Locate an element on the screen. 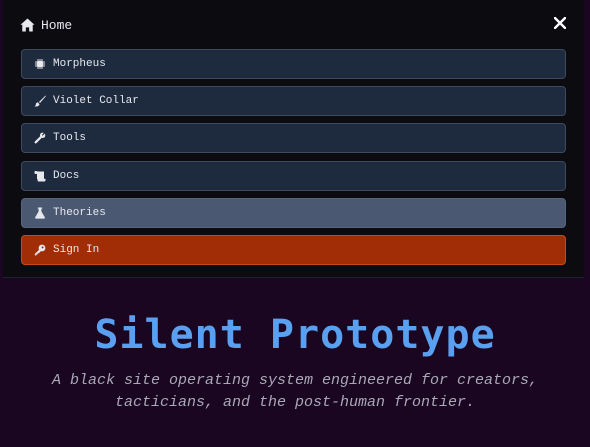 This screenshot has height=447, width=590. sign-in-button: Sign In is located at coordinates (293, 249).